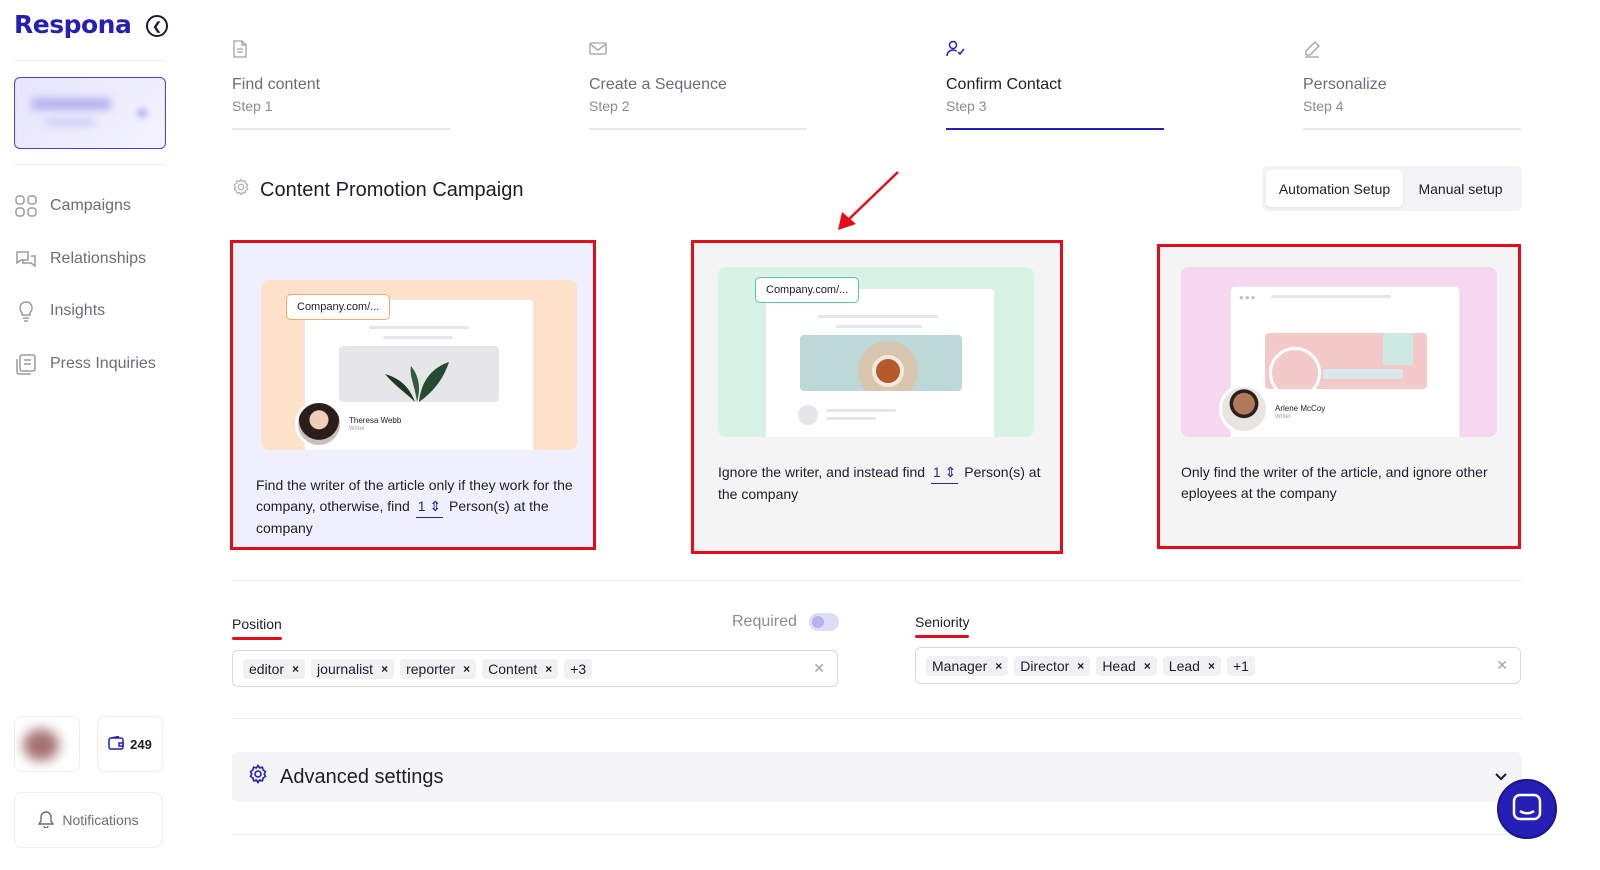  What do you see at coordinates (41, 745) in the screenshot?
I see `avatar-blurred` at bounding box center [41, 745].